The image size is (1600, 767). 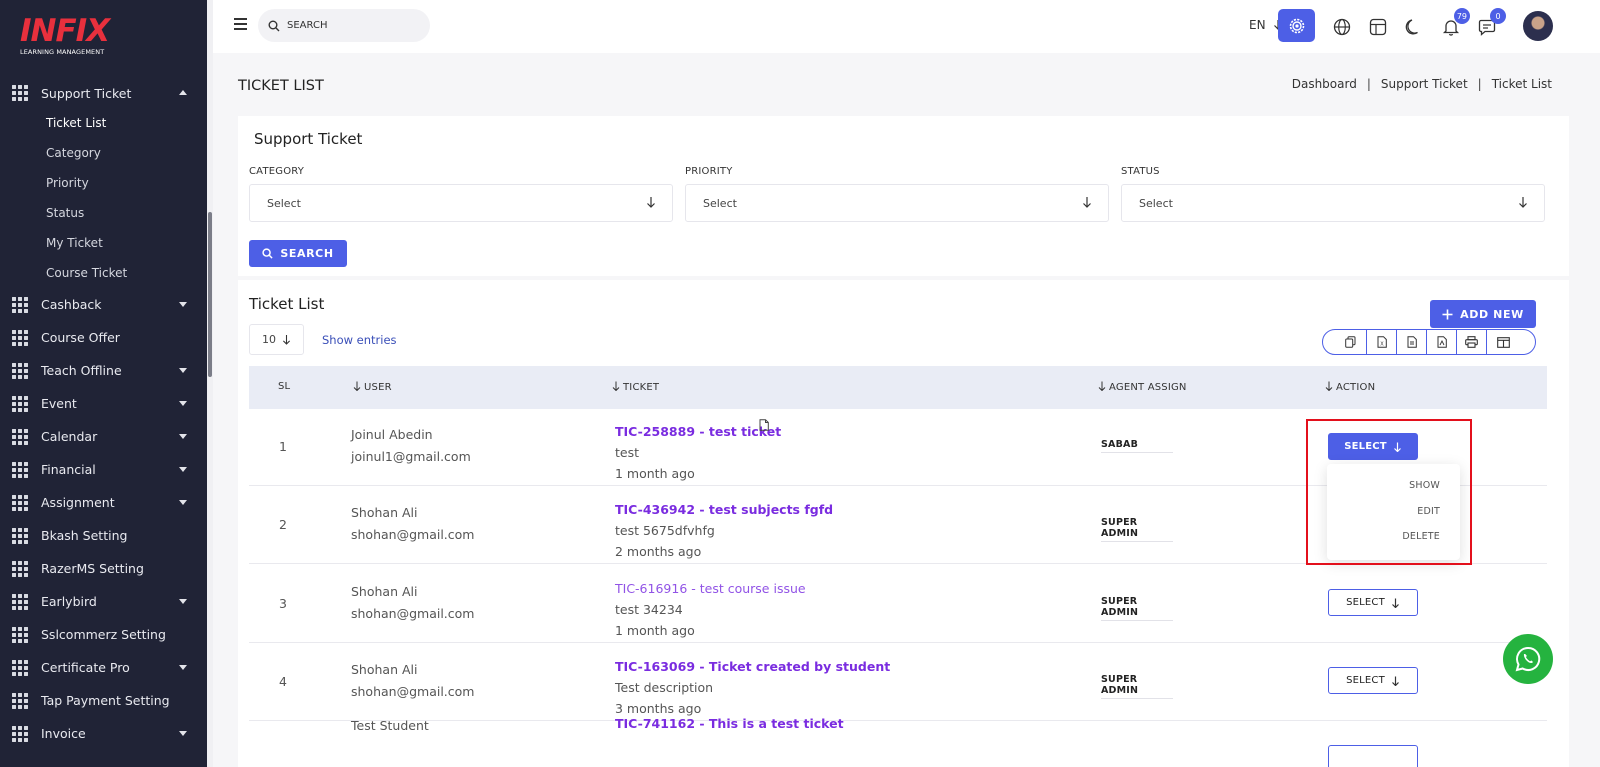 I want to click on excel-icon: X, so click(x=1382, y=342).